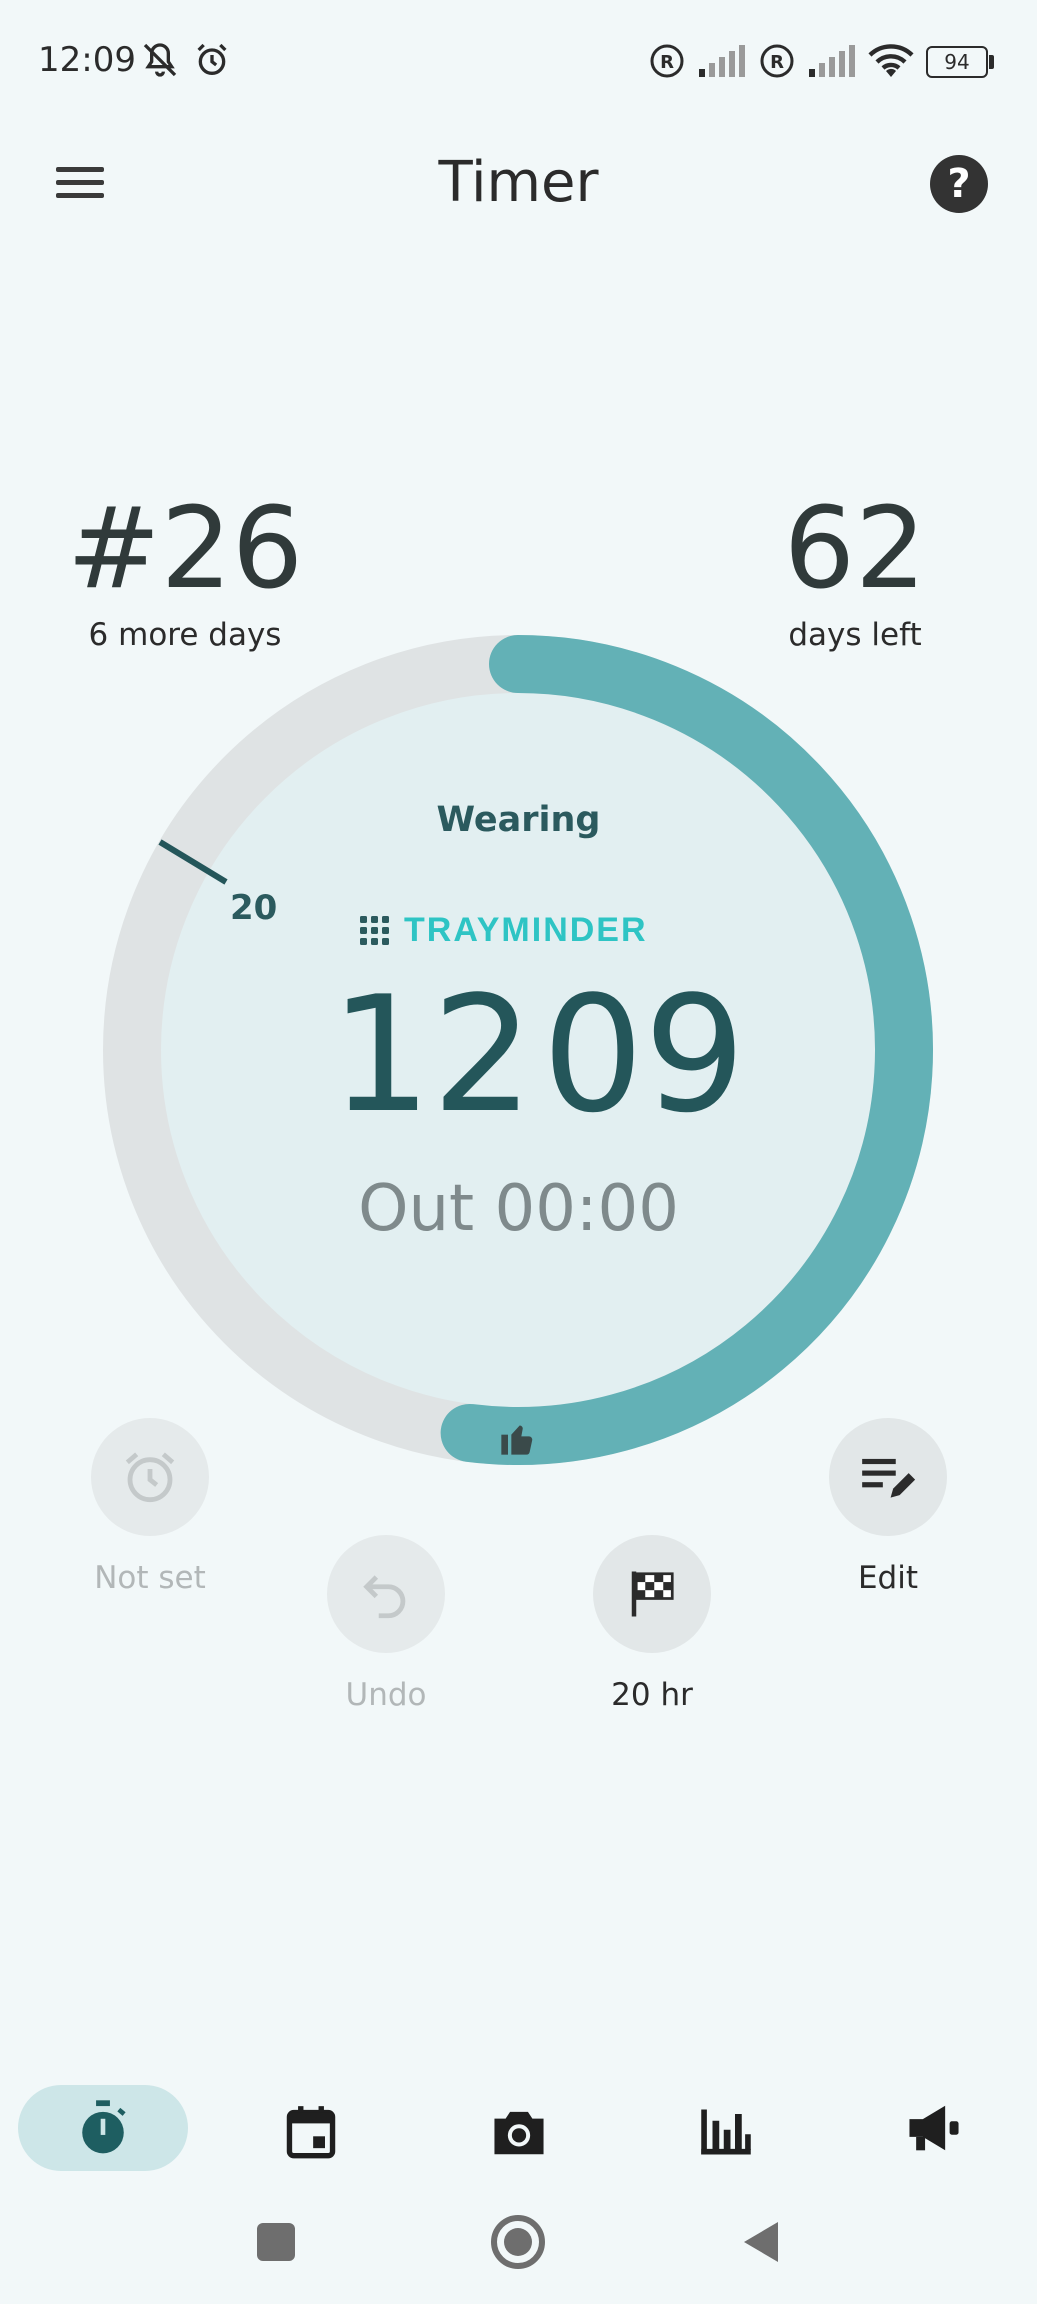  What do you see at coordinates (644, 1054) in the screenshot?
I see `timer-minutes: 09` at bounding box center [644, 1054].